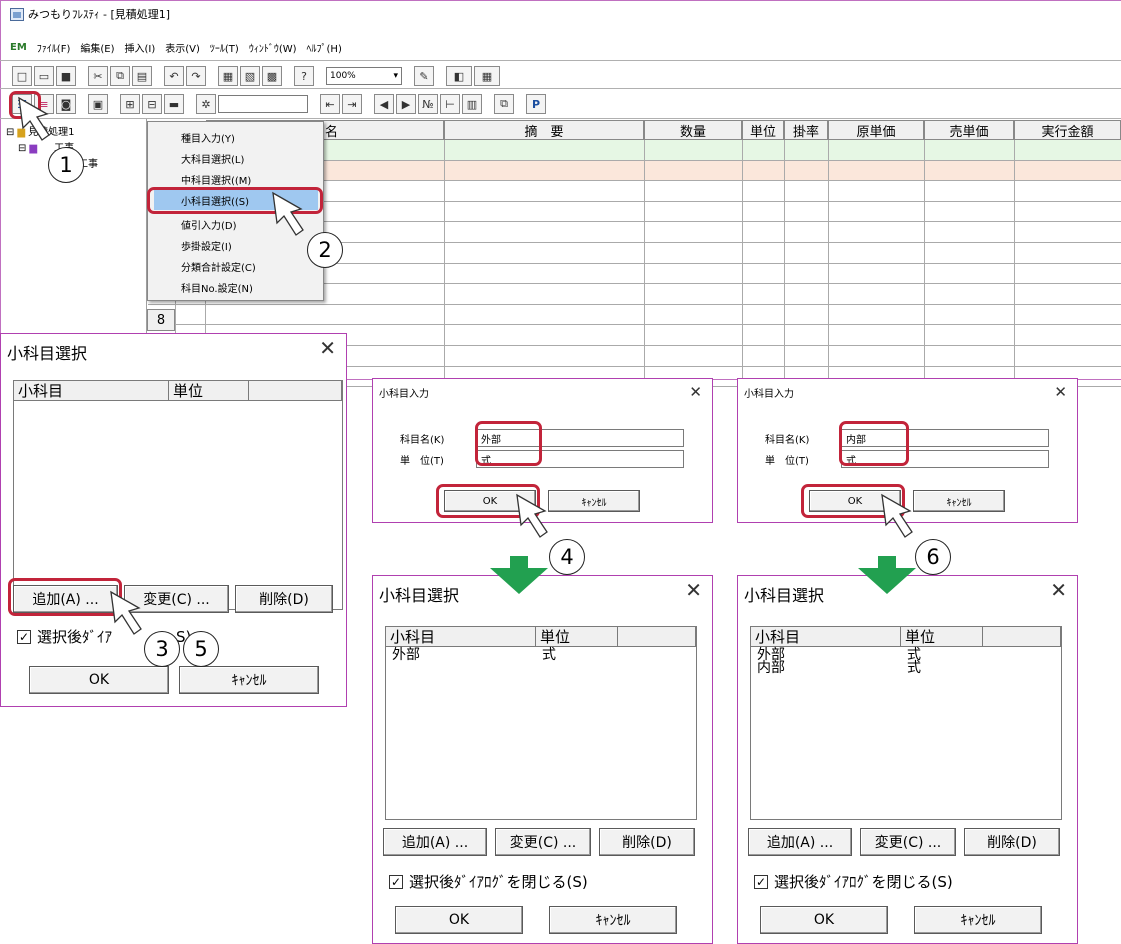 The height and width of the screenshot is (944, 1121). I want to click on sheet-icon: ▬, so click(174, 104).